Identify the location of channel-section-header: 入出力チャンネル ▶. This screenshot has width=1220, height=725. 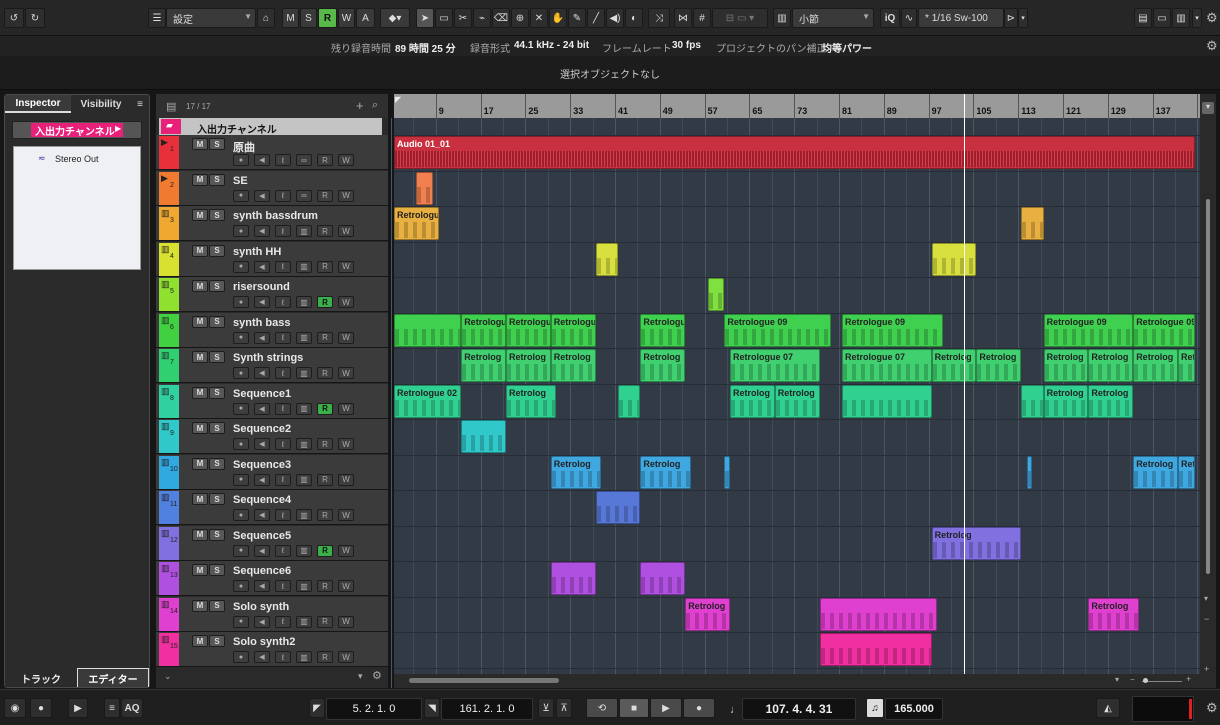
(77, 130).